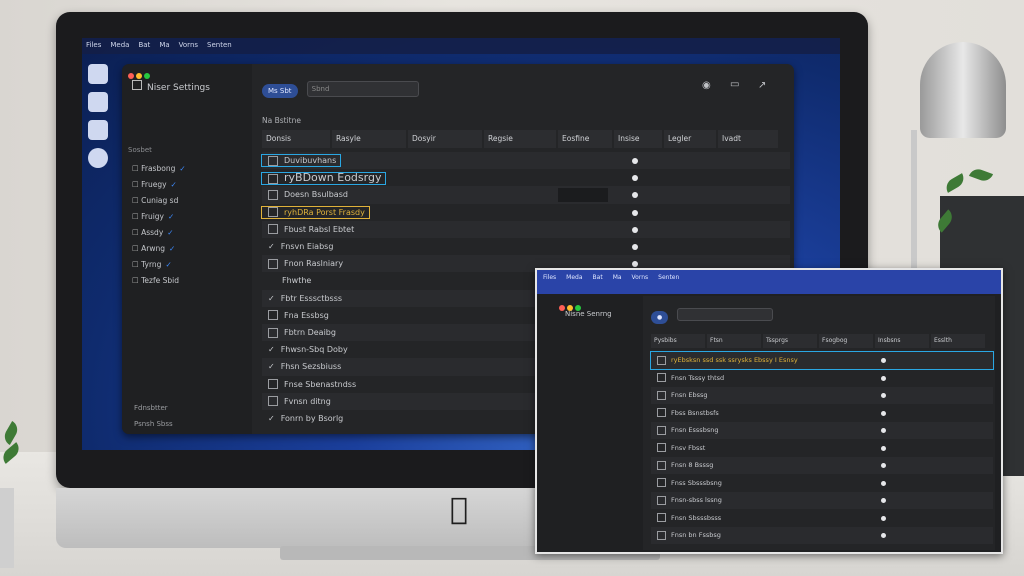  What do you see at coordinates (822, 518) in the screenshot?
I see `inset-table-row: Fnsn Sbsssbsss` at bounding box center [822, 518].